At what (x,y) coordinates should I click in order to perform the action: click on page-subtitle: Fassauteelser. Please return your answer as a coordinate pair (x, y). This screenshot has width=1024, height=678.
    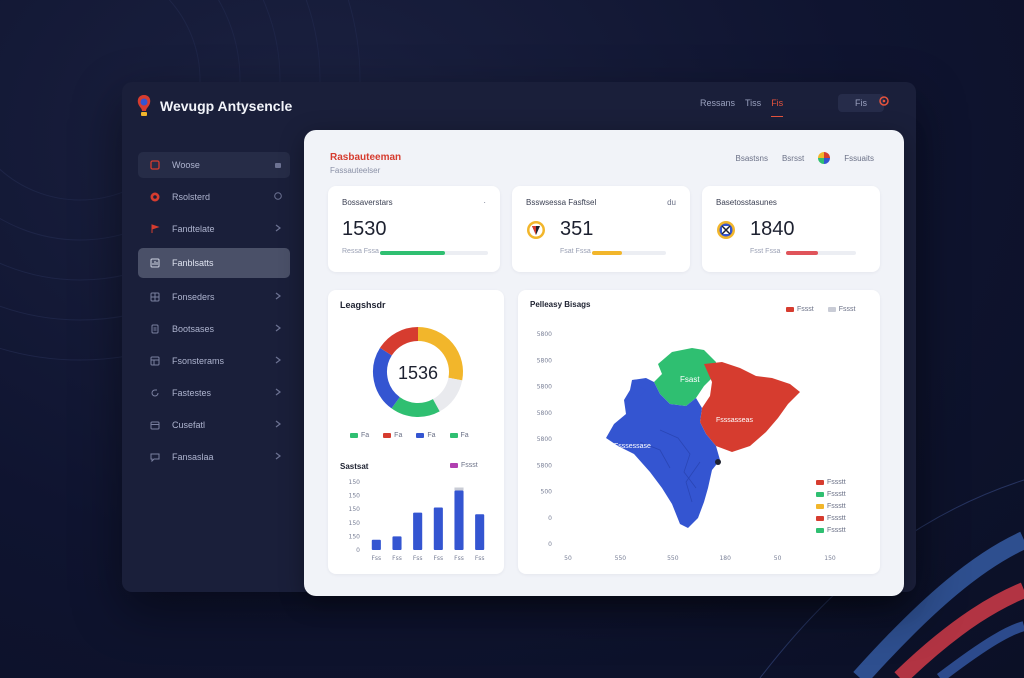
    Looking at the image, I should click on (355, 170).